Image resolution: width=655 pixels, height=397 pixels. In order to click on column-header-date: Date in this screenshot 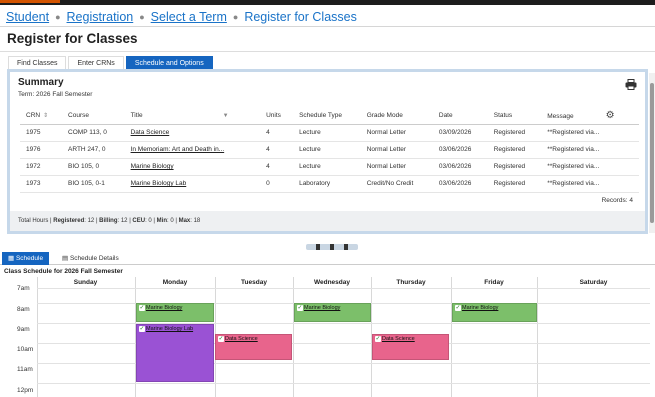, I will do `click(460, 116)`.